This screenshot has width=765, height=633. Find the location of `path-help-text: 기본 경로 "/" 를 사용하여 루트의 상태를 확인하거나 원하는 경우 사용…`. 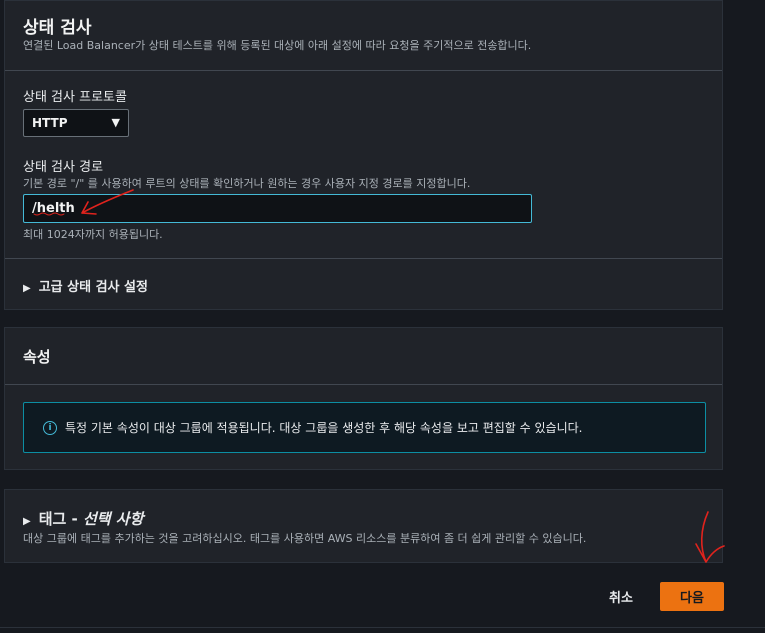

path-help-text: 기본 경로 "/" 를 사용하여 루트의 상태를 확인하거나 원하는 경우 사용… is located at coordinates (247, 183).